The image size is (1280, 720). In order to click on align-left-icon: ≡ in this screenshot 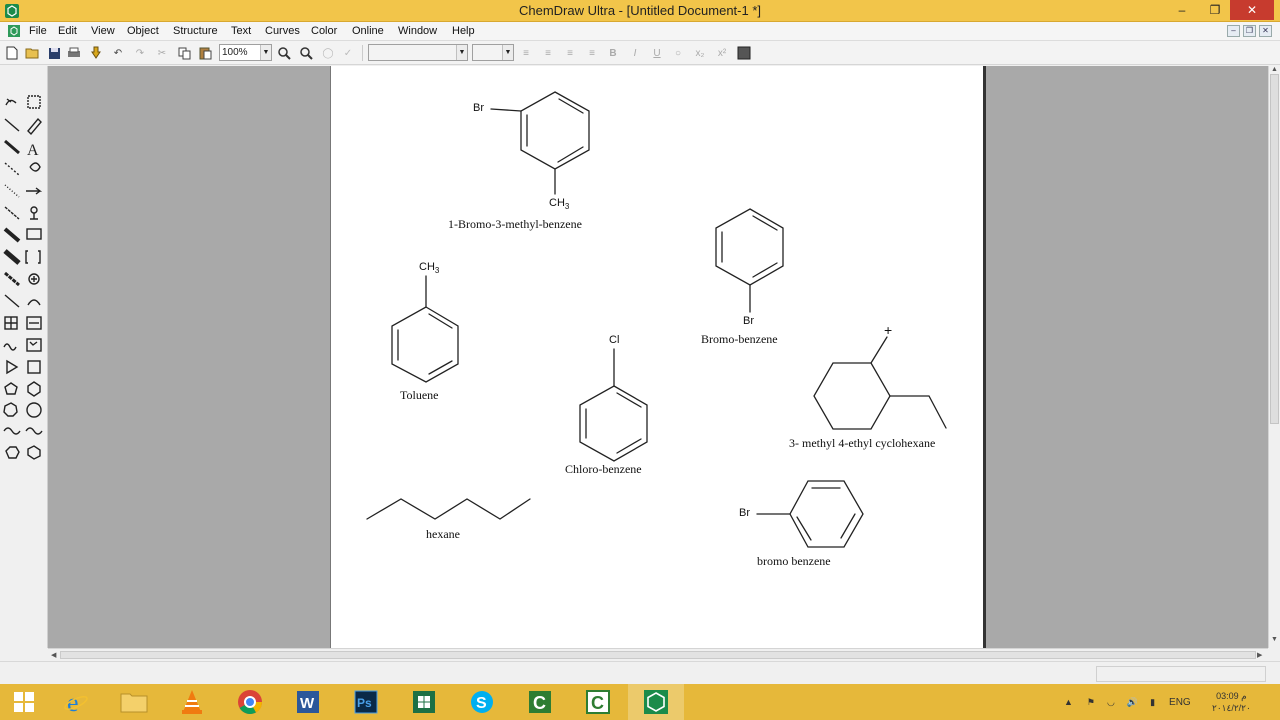, I will do `click(526, 53)`.